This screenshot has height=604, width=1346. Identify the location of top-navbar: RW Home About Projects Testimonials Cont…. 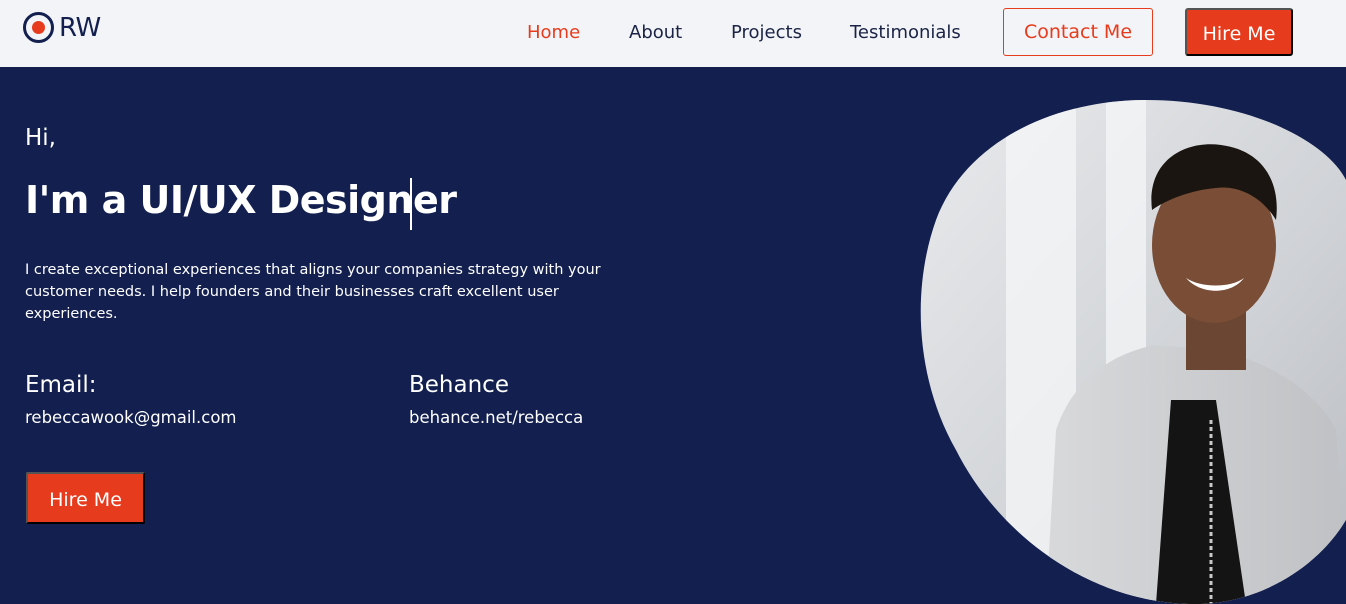
(673, 33).